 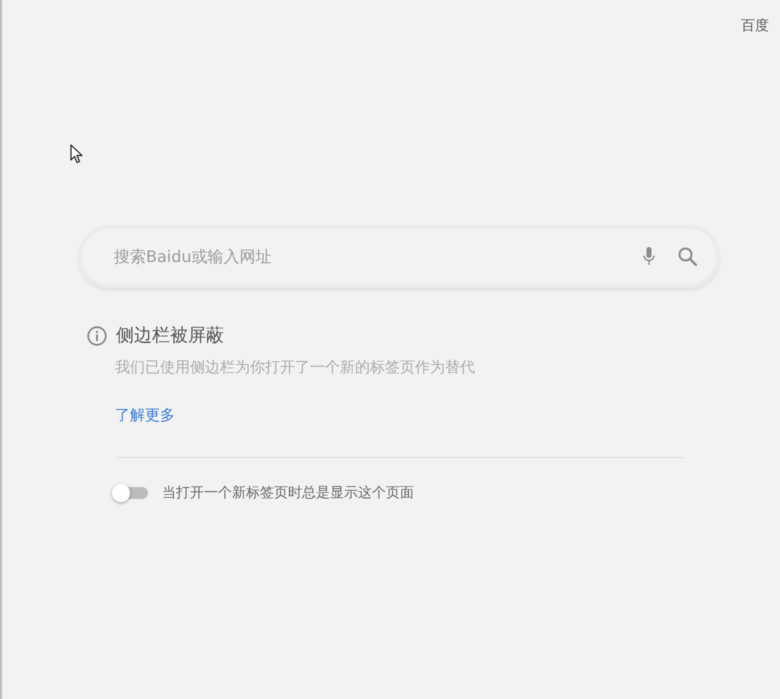 I want to click on notice-title: 侧边栏被屏蔽, so click(x=170, y=336).